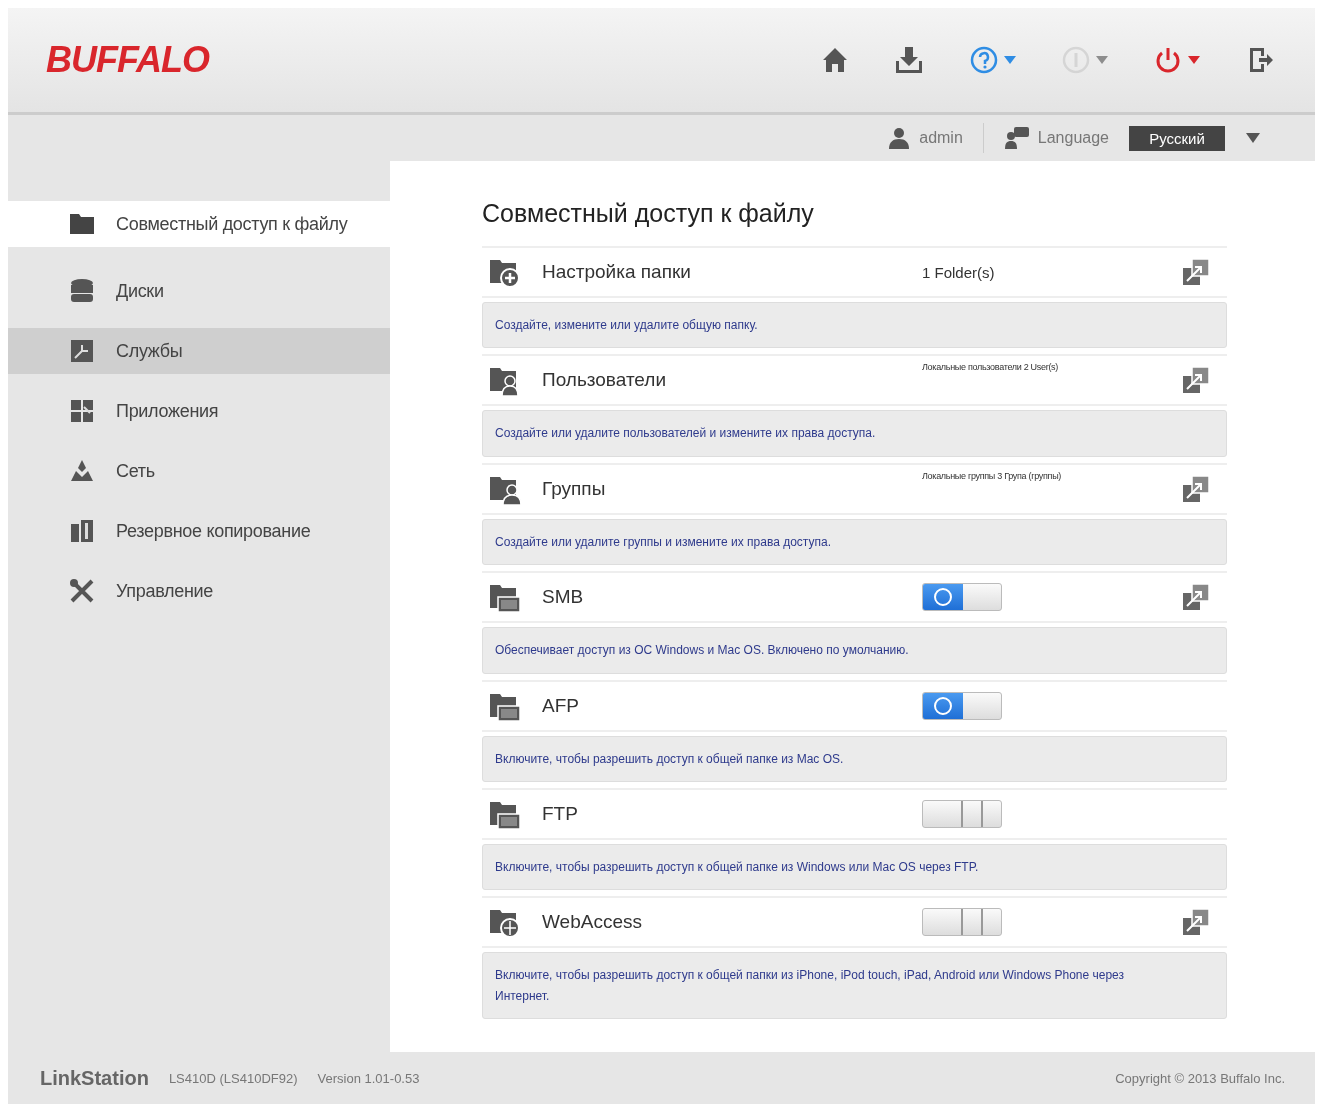  What do you see at coordinates (1253, 138) in the screenshot?
I see `dropdown-arrow-icon` at bounding box center [1253, 138].